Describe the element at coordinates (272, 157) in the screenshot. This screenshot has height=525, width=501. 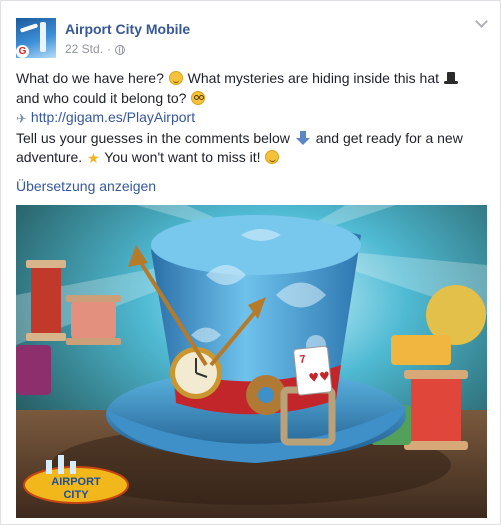
I see `winking-face-icon` at that location.